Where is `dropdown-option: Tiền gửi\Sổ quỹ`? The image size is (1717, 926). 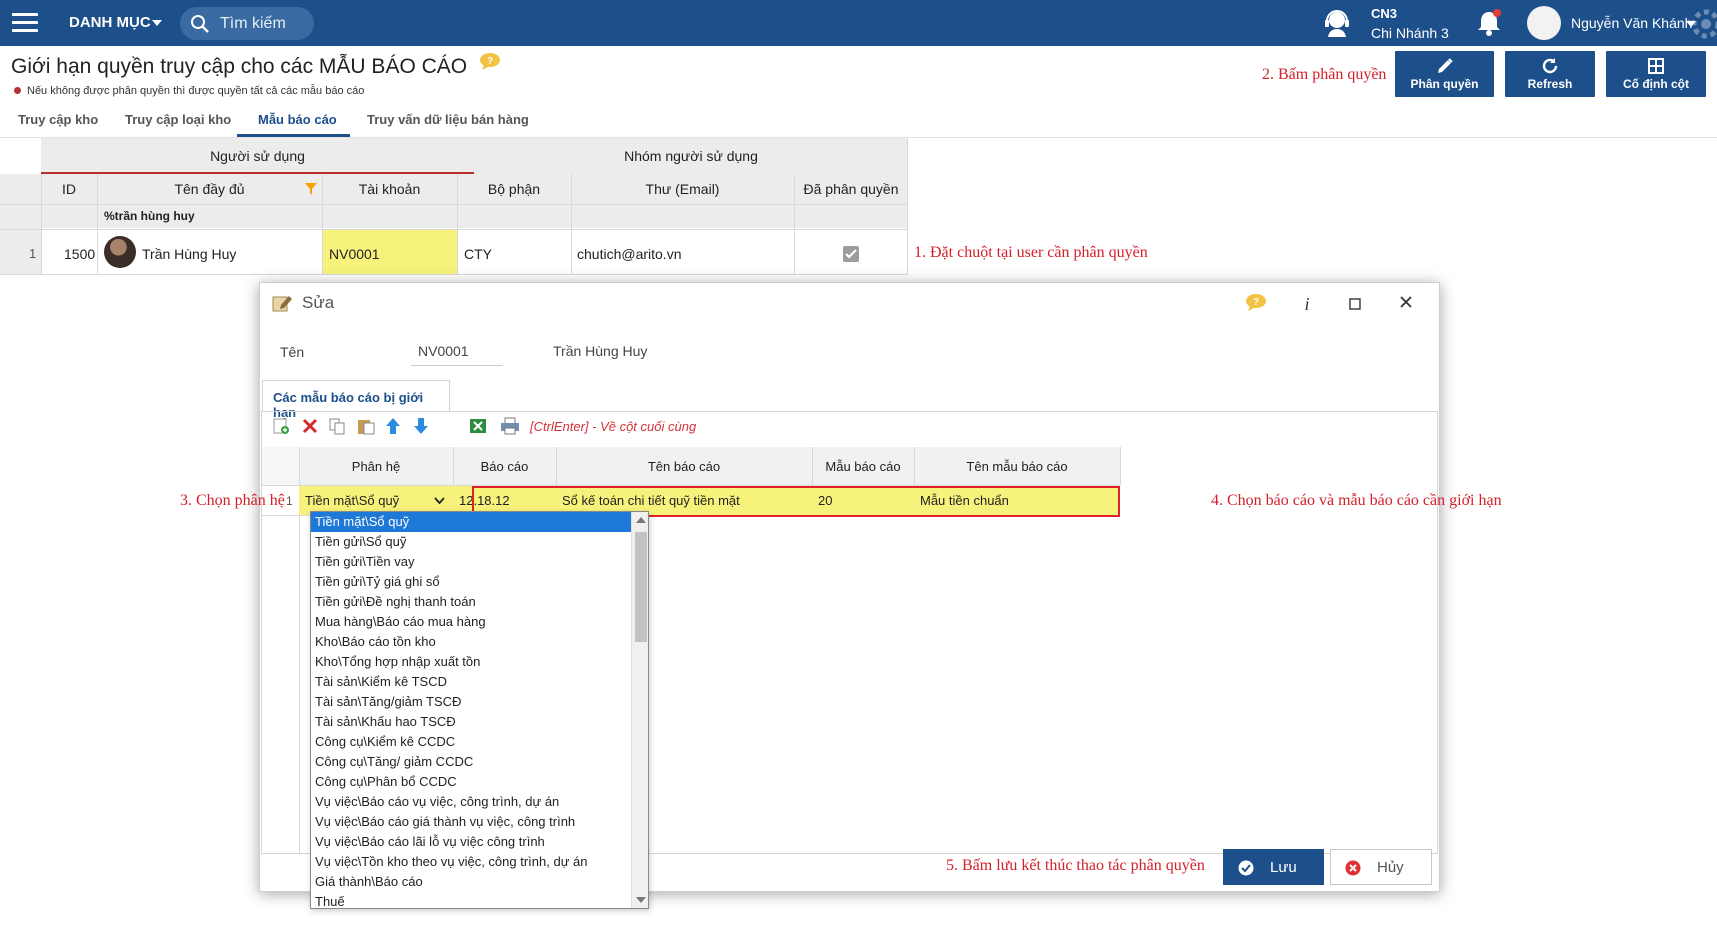
dropdown-option: Tiền gửi\Sổ quỹ is located at coordinates (471, 542).